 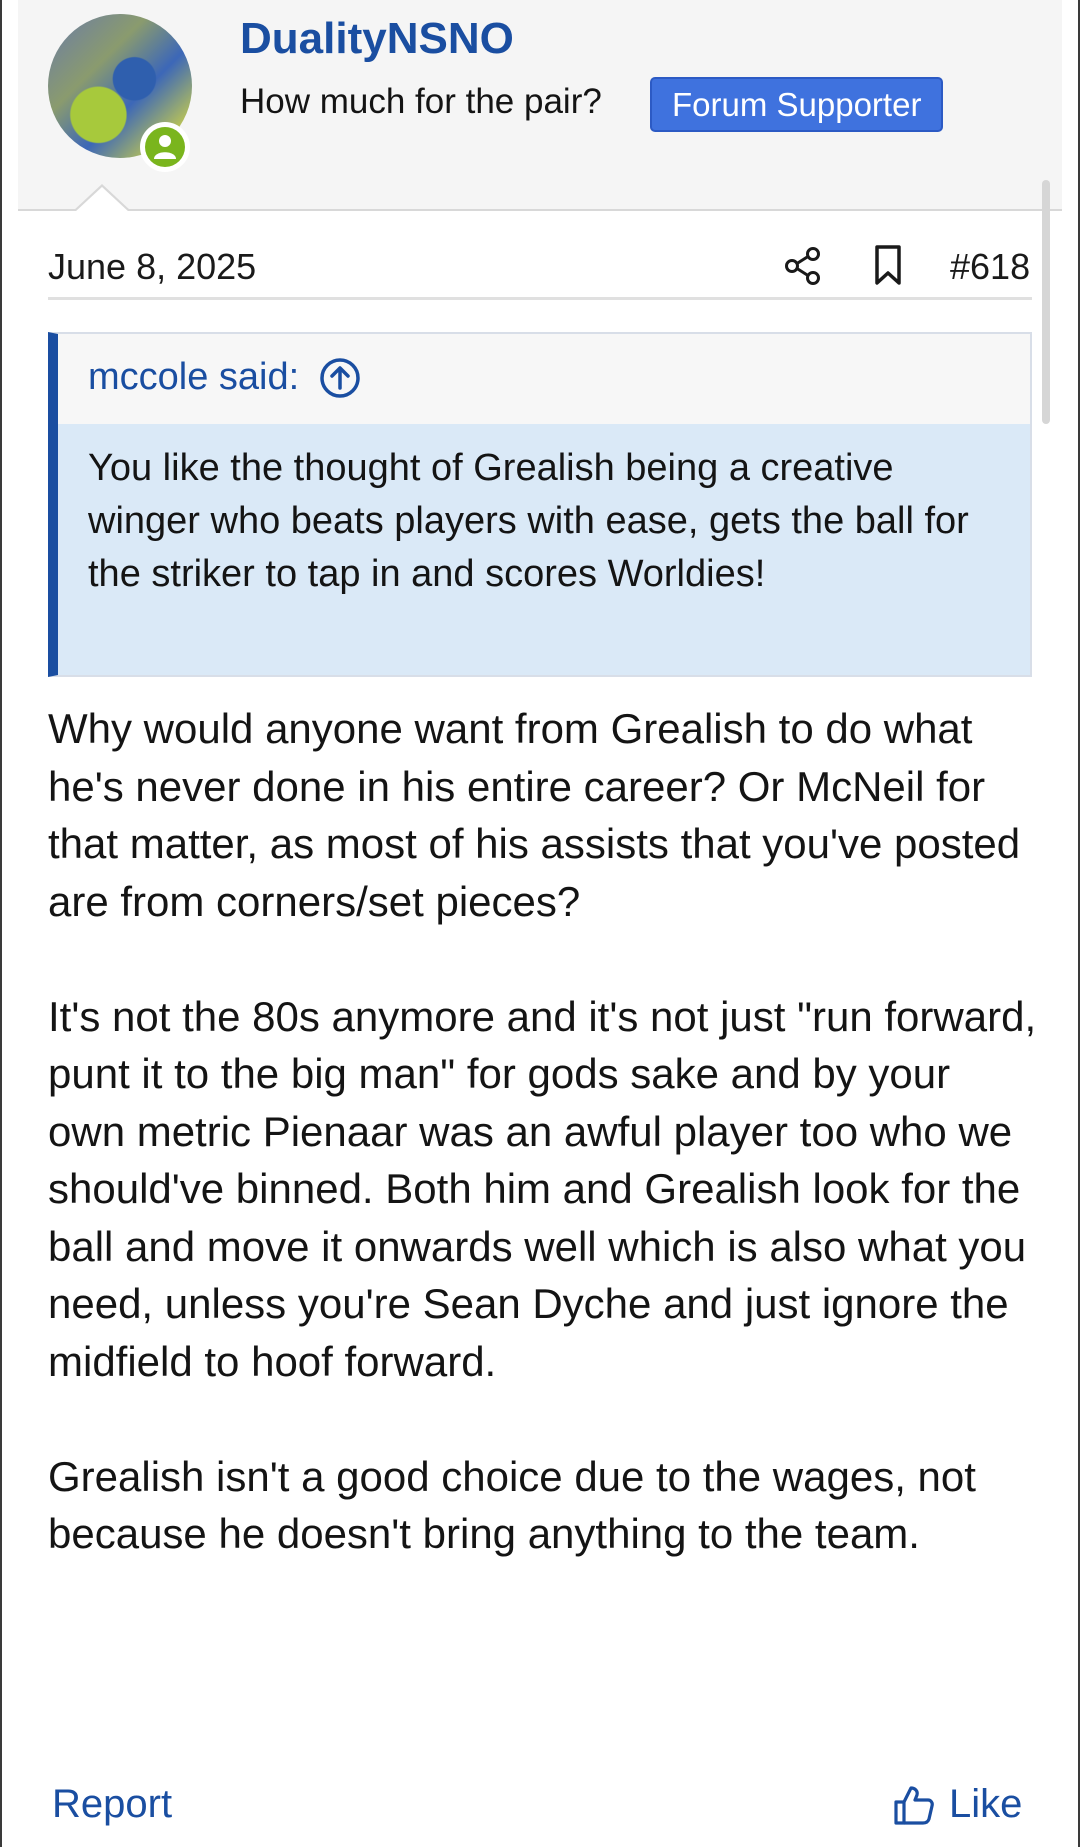 I want to click on report-link: Report, so click(x=112, y=1804).